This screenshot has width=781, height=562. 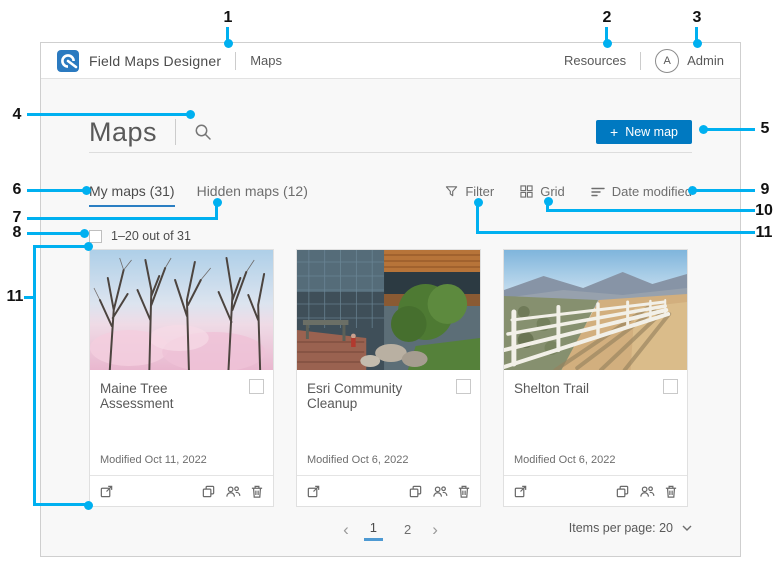 What do you see at coordinates (388, 412) in the screenshot?
I see `card-body: Esri Community Cleanup` at bounding box center [388, 412].